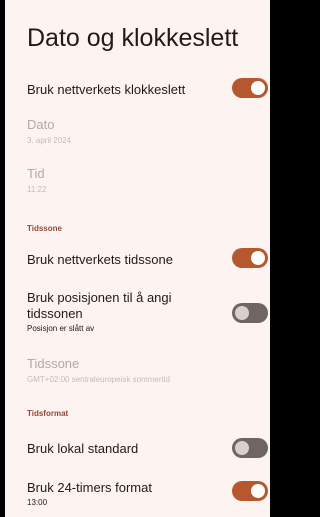  What do you see at coordinates (61, 328) in the screenshot?
I see `location-timezone-summary: Posisjon er slått av` at bounding box center [61, 328].